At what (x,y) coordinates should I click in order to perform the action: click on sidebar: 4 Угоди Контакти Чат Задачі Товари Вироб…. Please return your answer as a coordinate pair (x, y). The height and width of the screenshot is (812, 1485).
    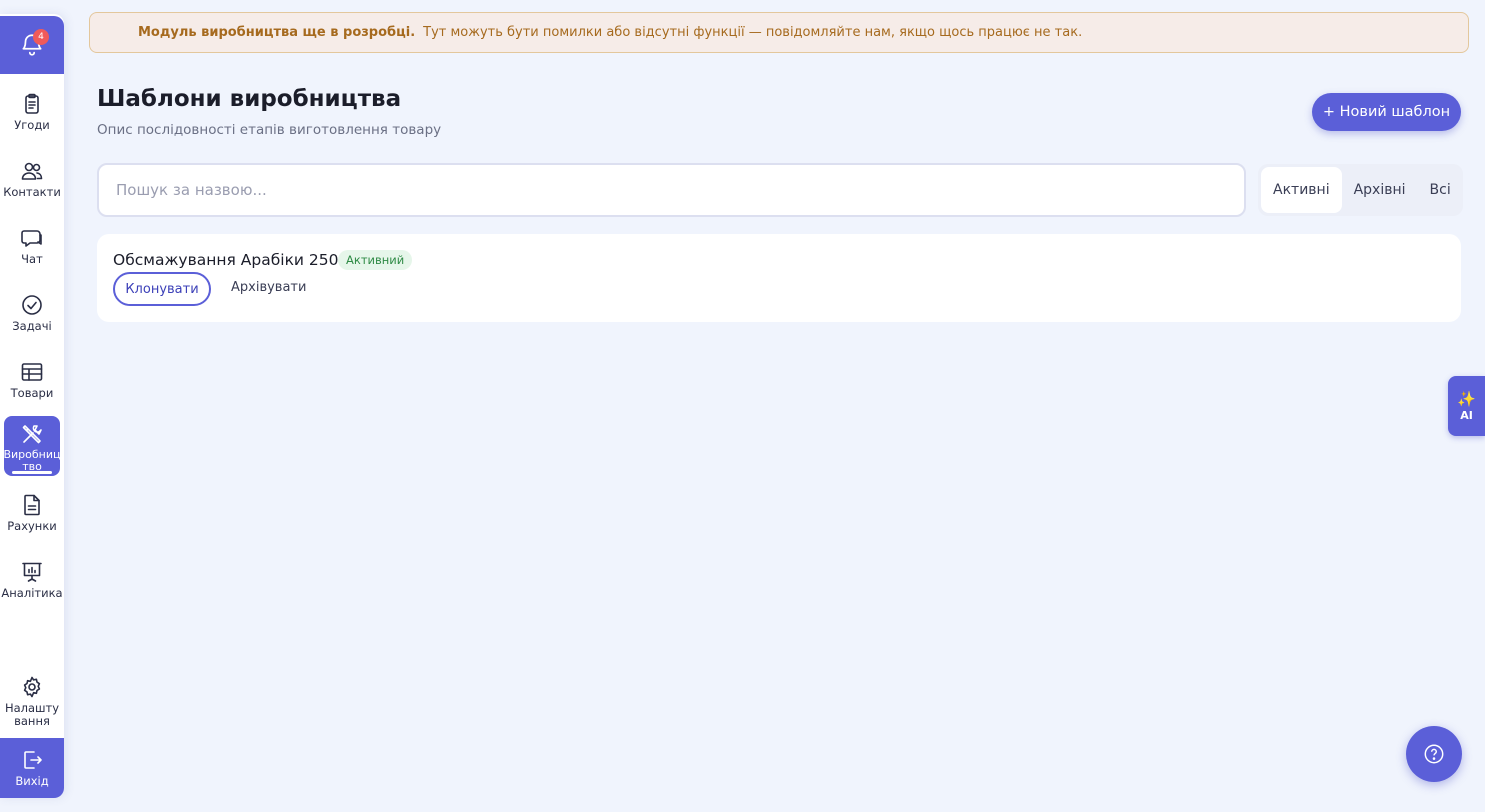
    Looking at the image, I should click on (32, 406).